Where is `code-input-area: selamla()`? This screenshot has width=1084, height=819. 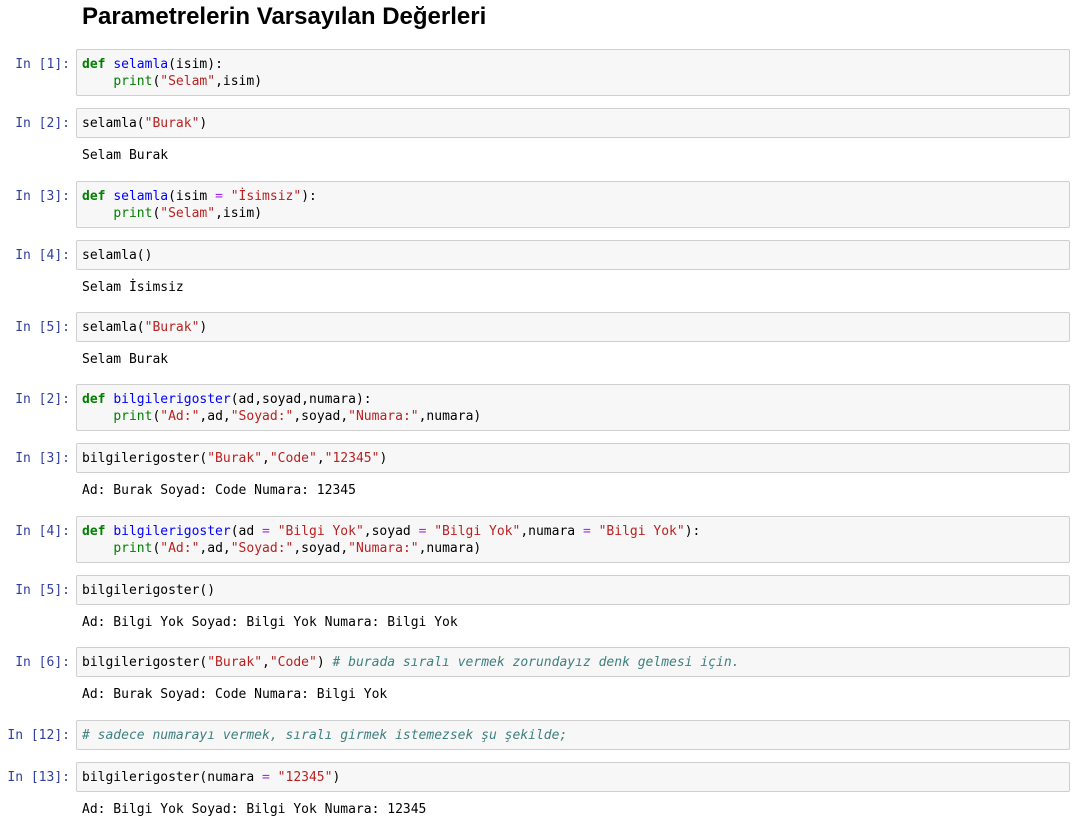
code-input-area: selamla() is located at coordinates (573, 255).